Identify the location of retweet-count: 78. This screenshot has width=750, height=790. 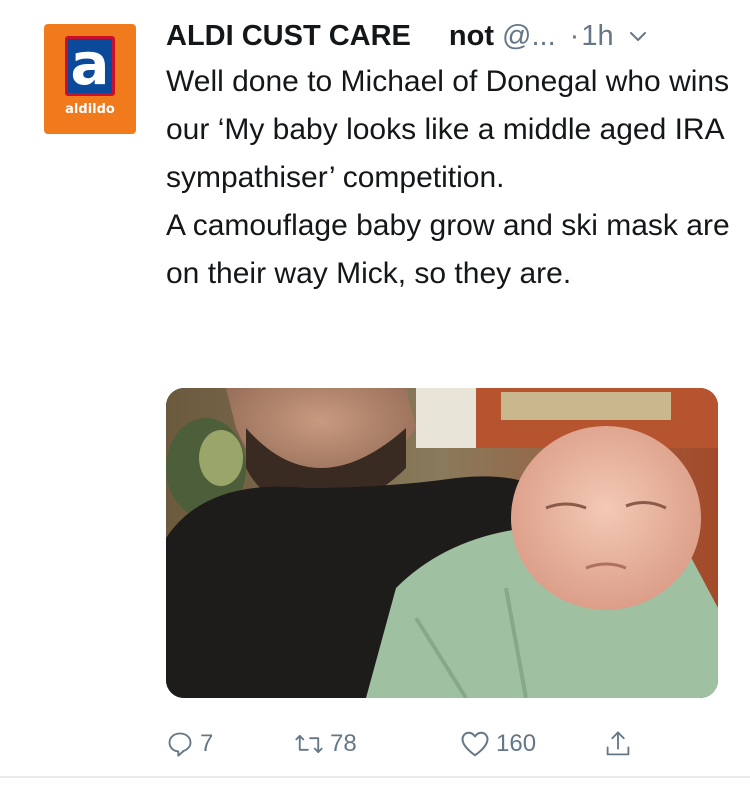
(343, 743).